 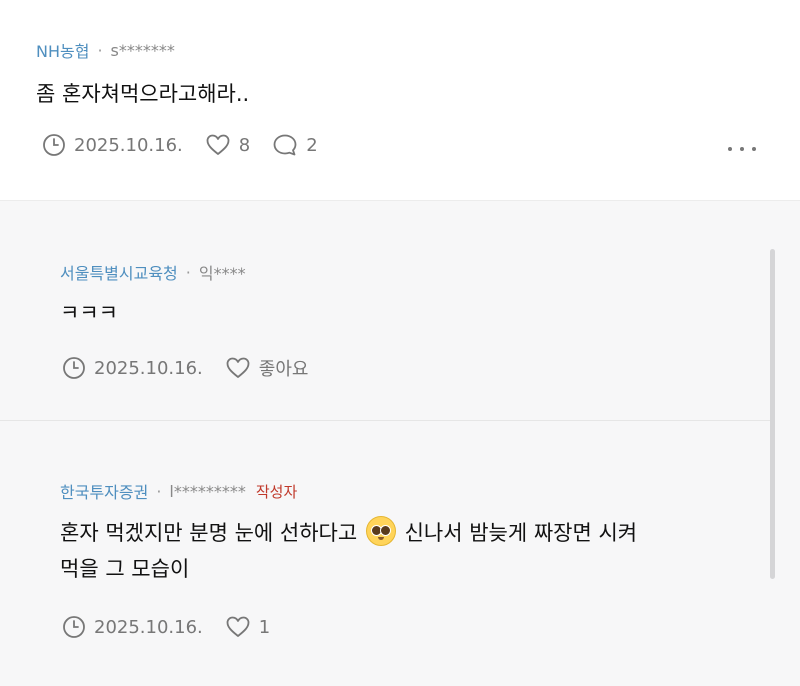 What do you see at coordinates (244, 145) in the screenshot?
I see `like-count: 8` at bounding box center [244, 145].